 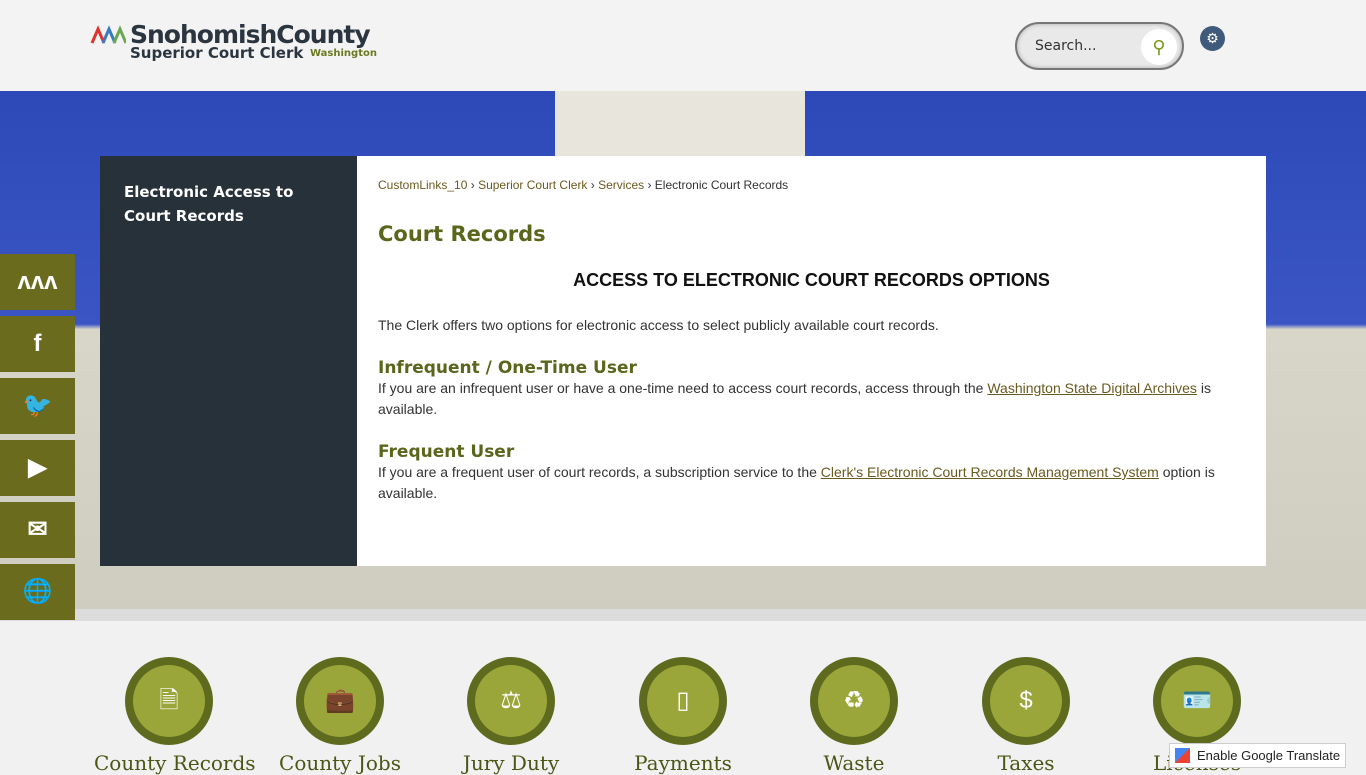 I want to click on search-input, so click(x=1085, y=46).